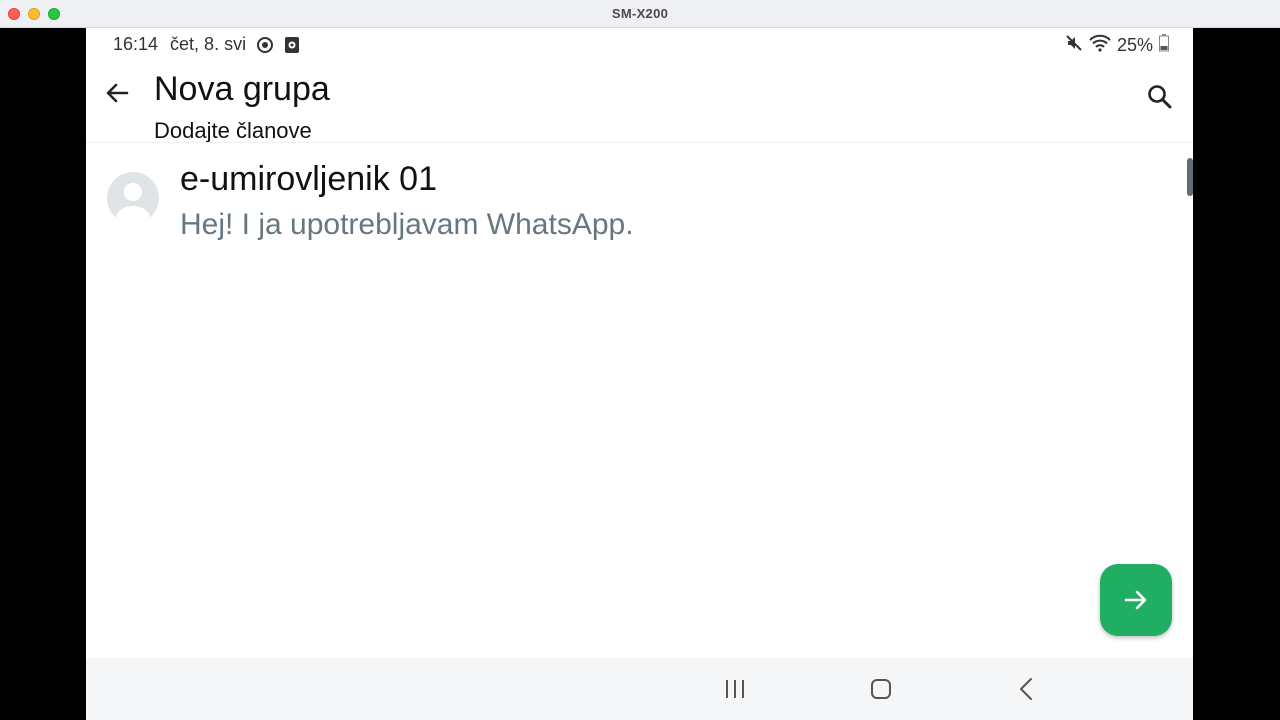  I want to click on search-icon, so click(1160, 97).